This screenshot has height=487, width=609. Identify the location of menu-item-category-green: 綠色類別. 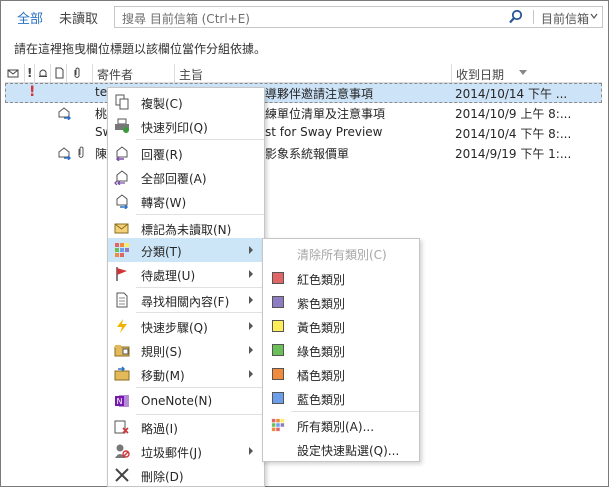
(341, 350).